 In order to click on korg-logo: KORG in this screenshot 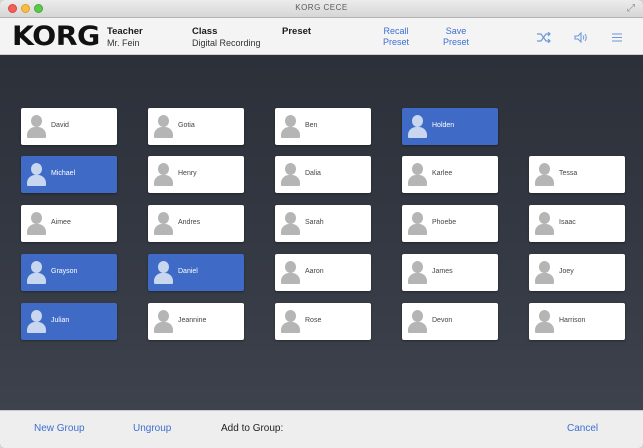, I will do `click(56, 36)`.